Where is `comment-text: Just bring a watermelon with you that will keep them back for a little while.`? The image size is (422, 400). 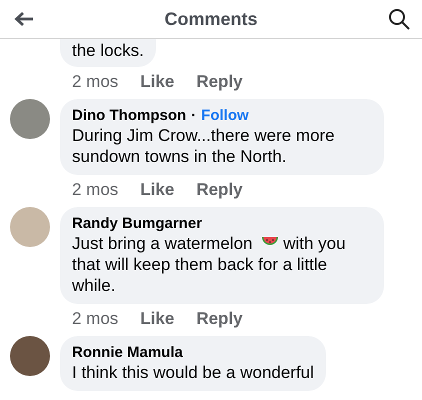 comment-text: Just bring a watermelon with you that will keep them back for a little while. is located at coordinates (209, 264).